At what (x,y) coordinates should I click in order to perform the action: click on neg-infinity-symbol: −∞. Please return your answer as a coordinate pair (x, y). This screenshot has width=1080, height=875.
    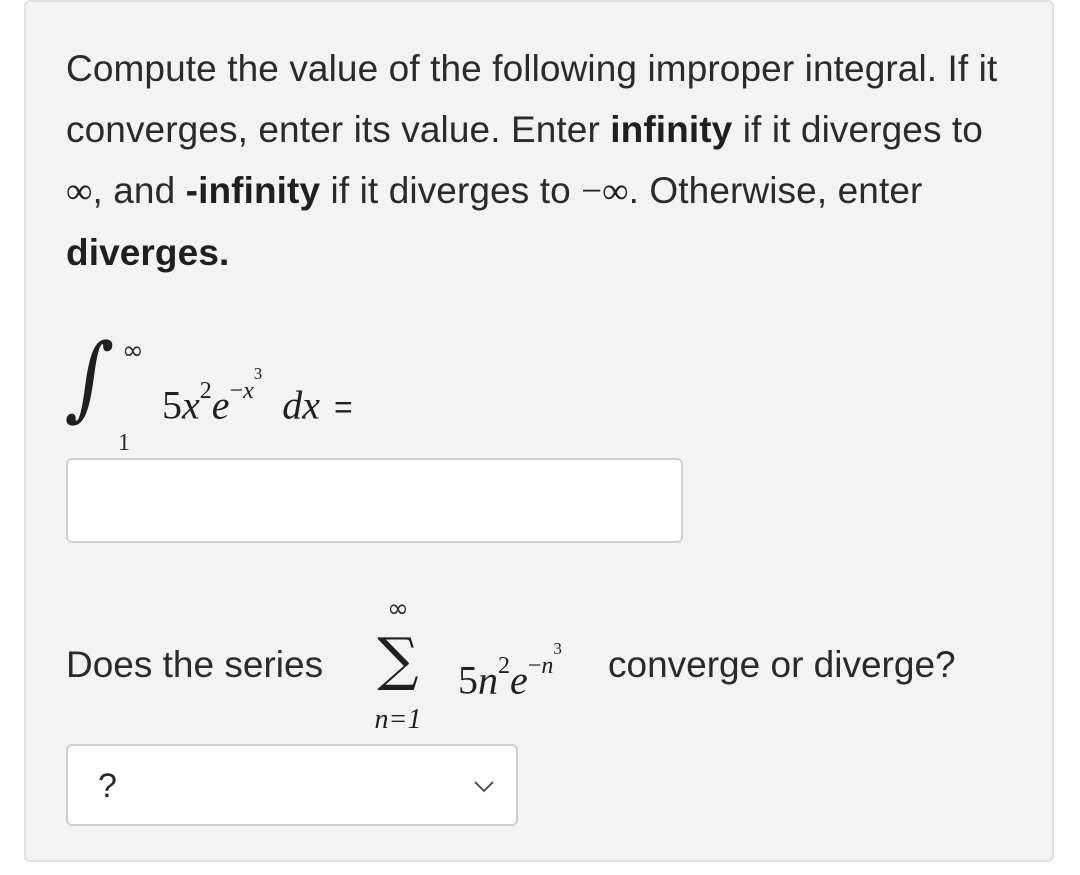
    Looking at the image, I should click on (605, 191).